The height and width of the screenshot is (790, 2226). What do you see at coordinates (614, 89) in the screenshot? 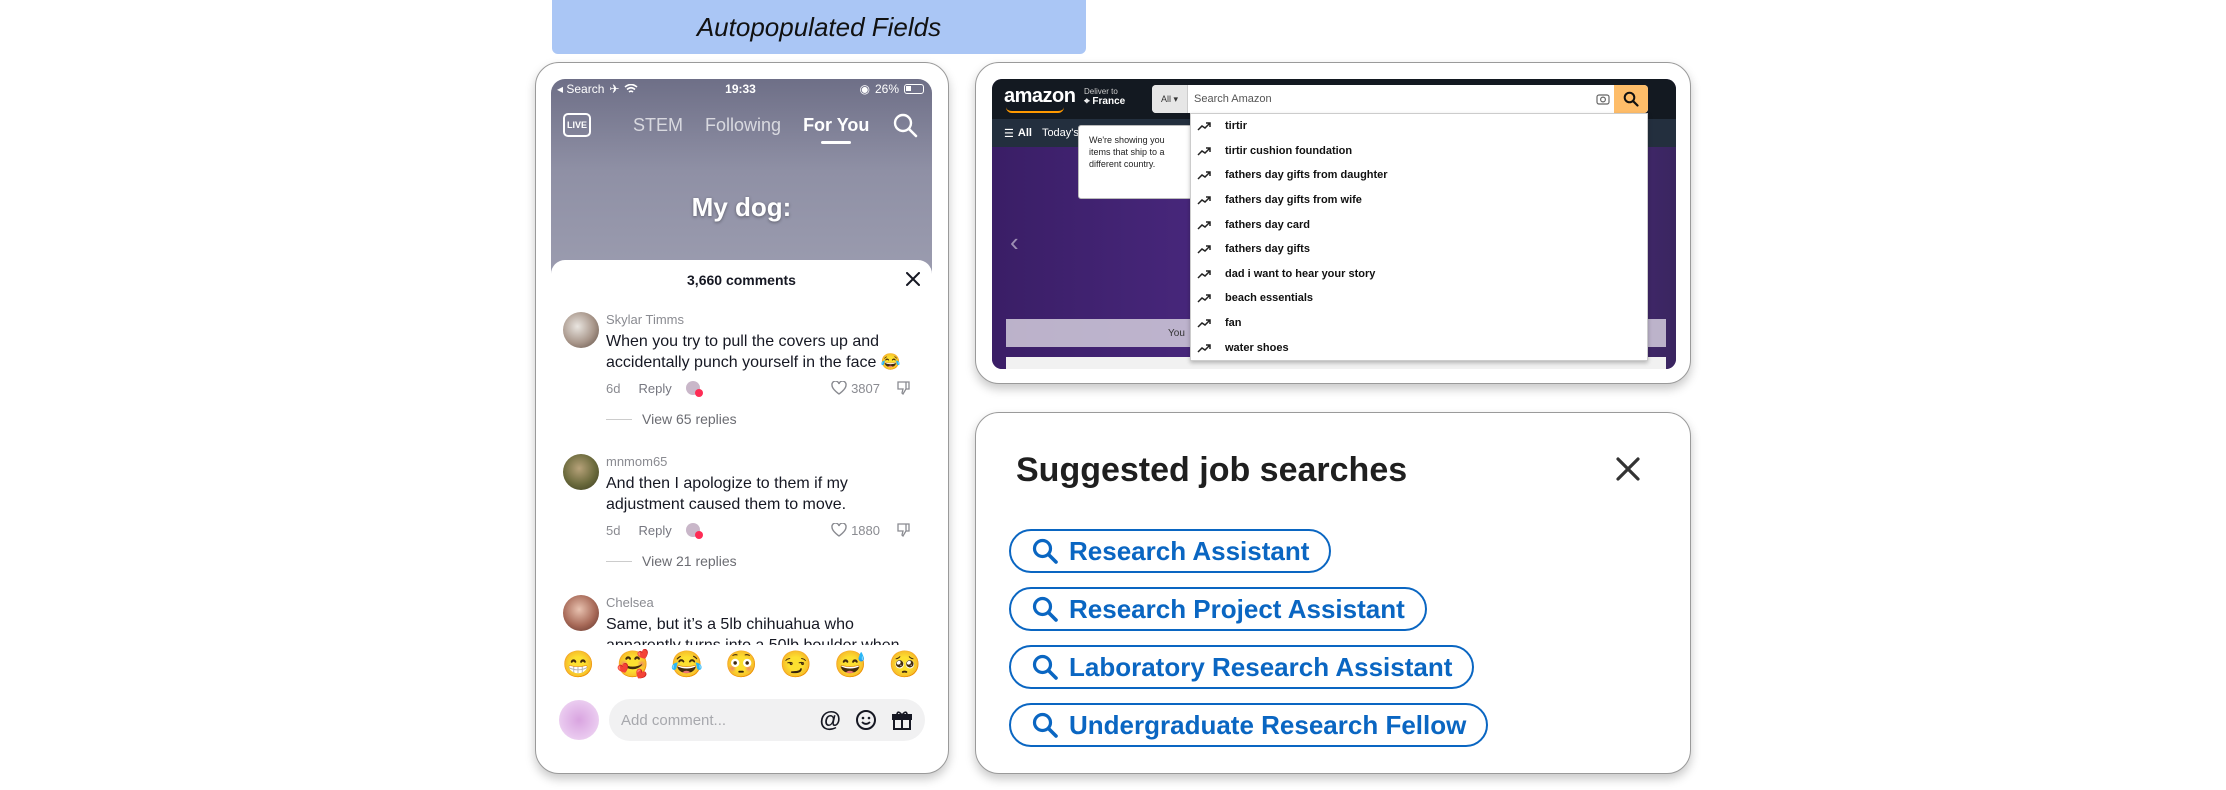
I see `airplane-icon: ✈` at bounding box center [614, 89].